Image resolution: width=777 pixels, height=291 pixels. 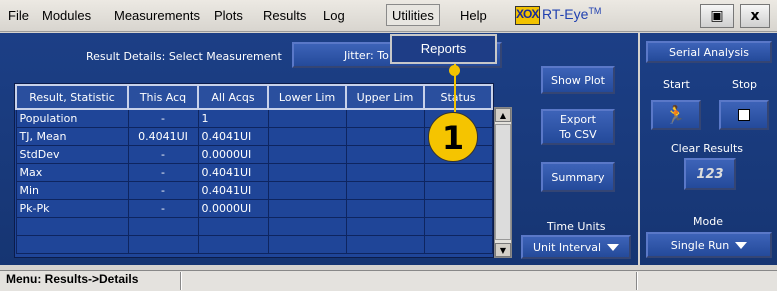 What do you see at coordinates (458, 97) in the screenshot?
I see `column-header: Status` at bounding box center [458, 97].